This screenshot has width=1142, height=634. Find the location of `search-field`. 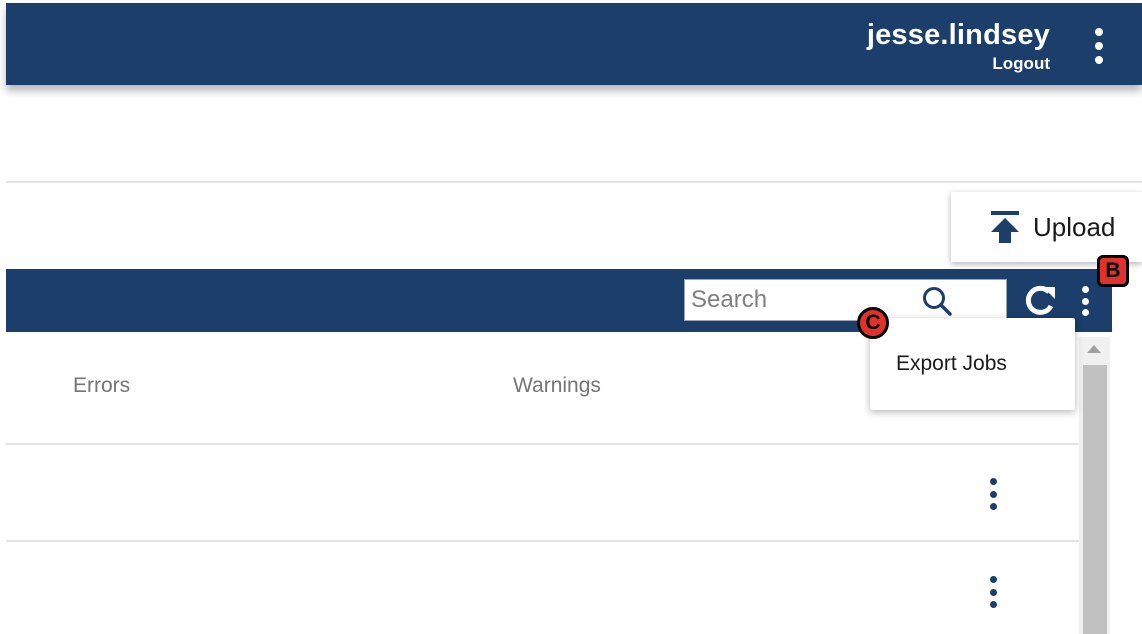

search-field is located at coordinates (845, 300).